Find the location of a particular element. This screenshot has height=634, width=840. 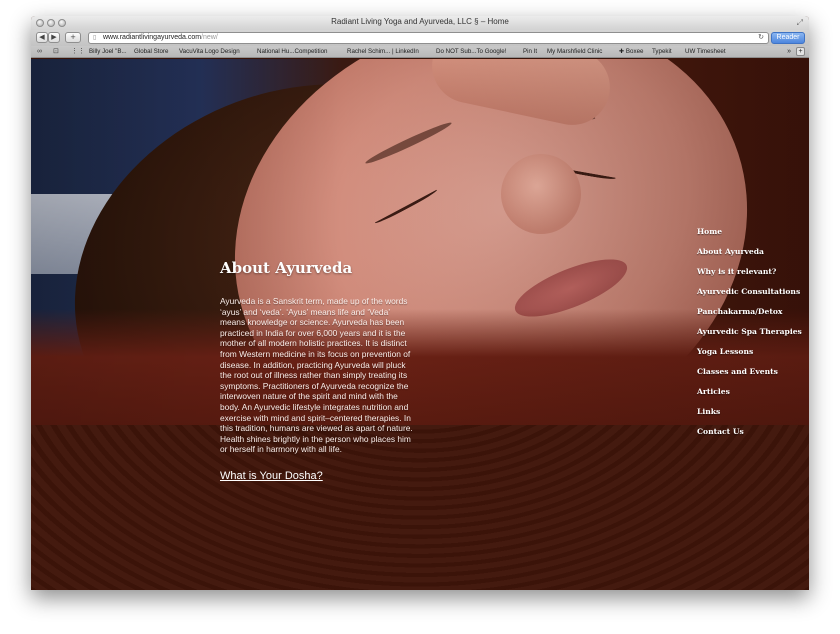

bookmark-item: ✚ Boxee is located at coordinates (631, 51).